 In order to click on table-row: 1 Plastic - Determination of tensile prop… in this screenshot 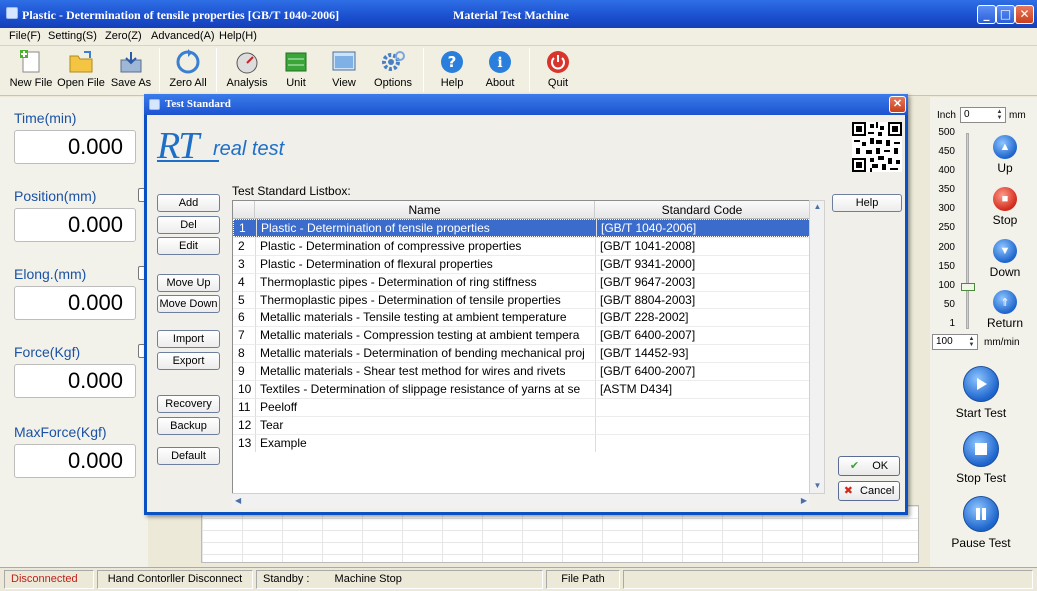, I will do `click(521, 228)`.